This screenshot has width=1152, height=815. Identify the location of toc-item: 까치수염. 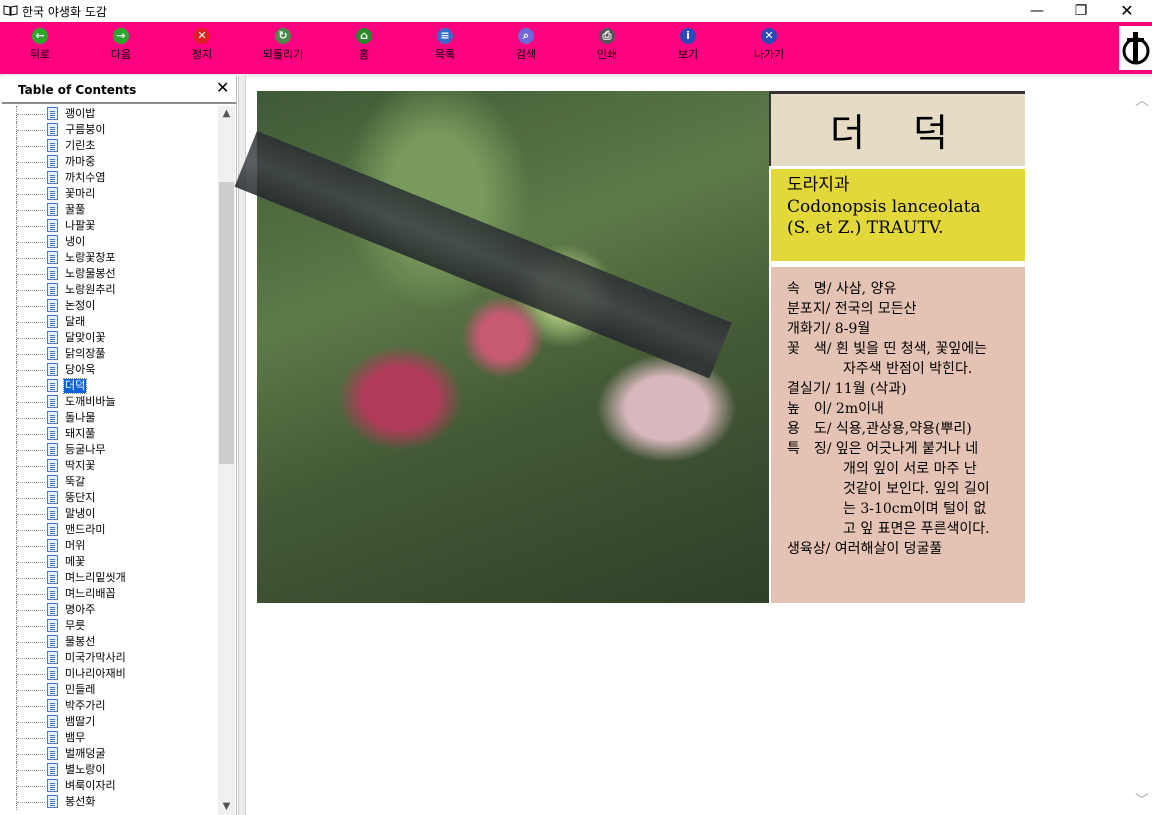
(109, 178).